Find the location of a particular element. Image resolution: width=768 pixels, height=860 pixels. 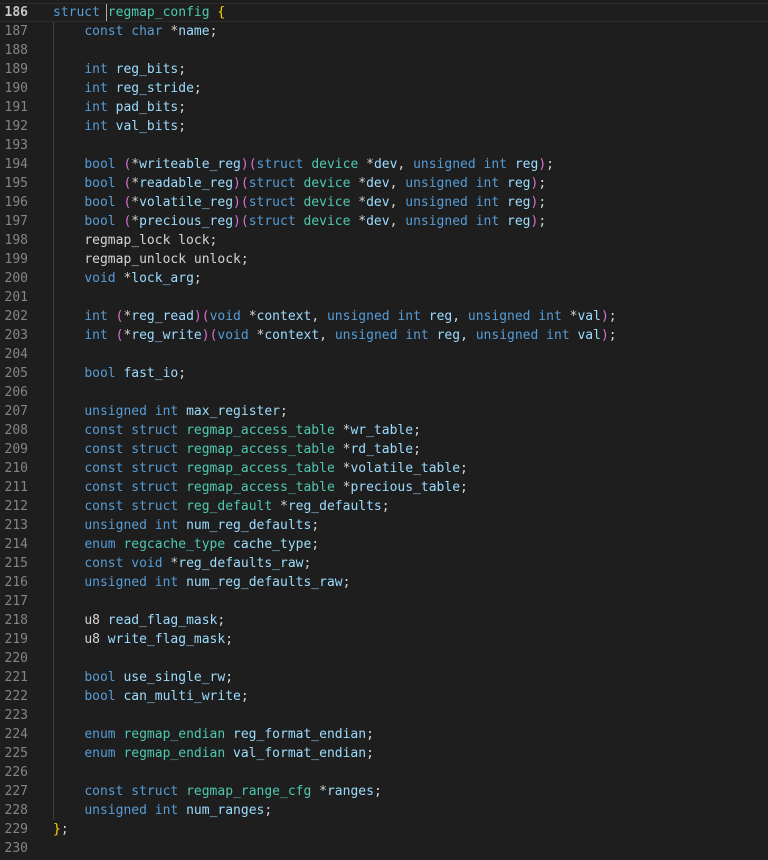

code-line: 207 unsigned int max_register; is located at coordinates (384, 411).